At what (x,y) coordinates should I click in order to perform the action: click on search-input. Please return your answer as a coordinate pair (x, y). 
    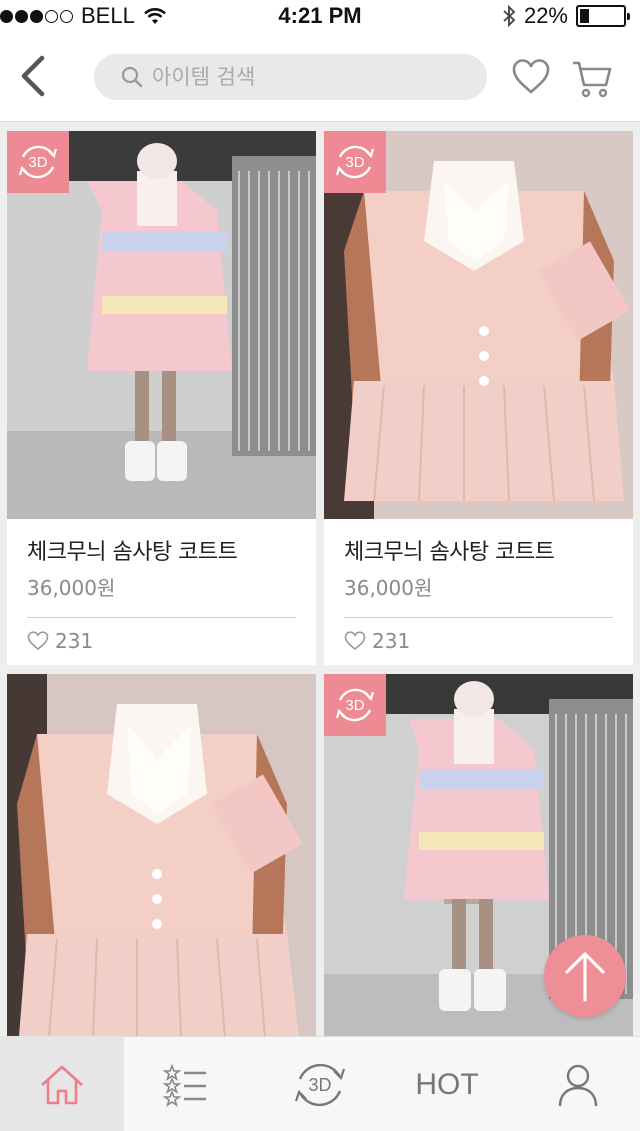
    Looking at the image, I should click on (312, 77).